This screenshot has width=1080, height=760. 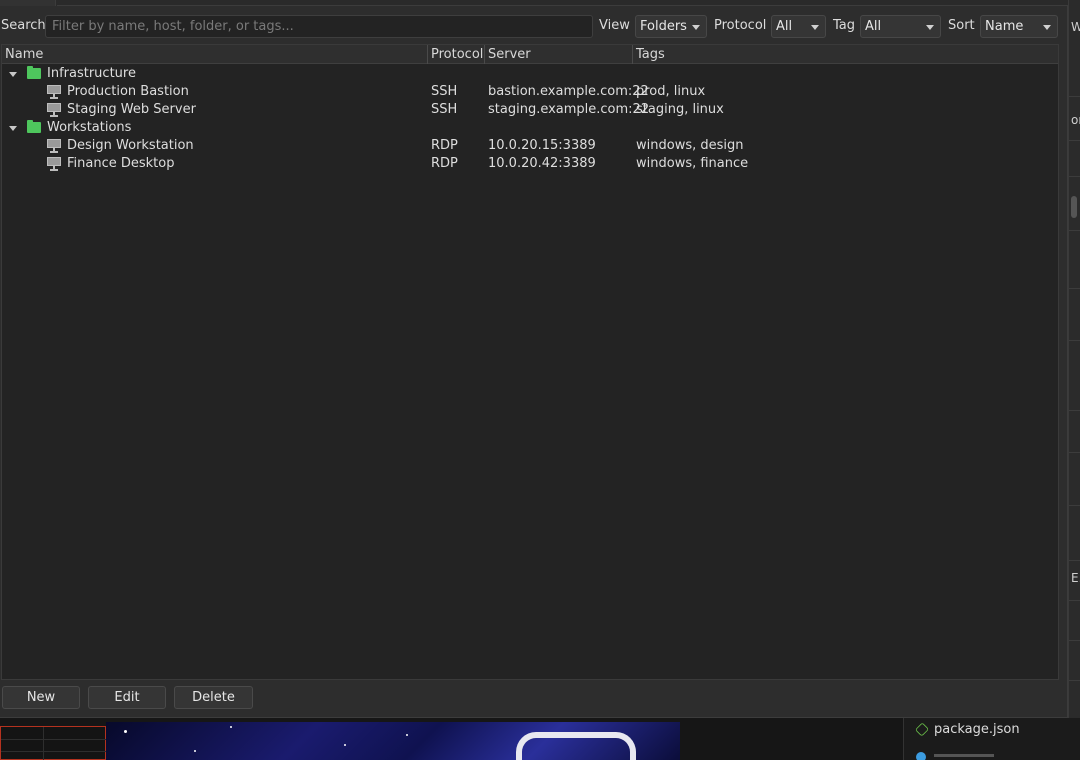 I want to click on tag-label: Tag, so click(x=844, y=25).